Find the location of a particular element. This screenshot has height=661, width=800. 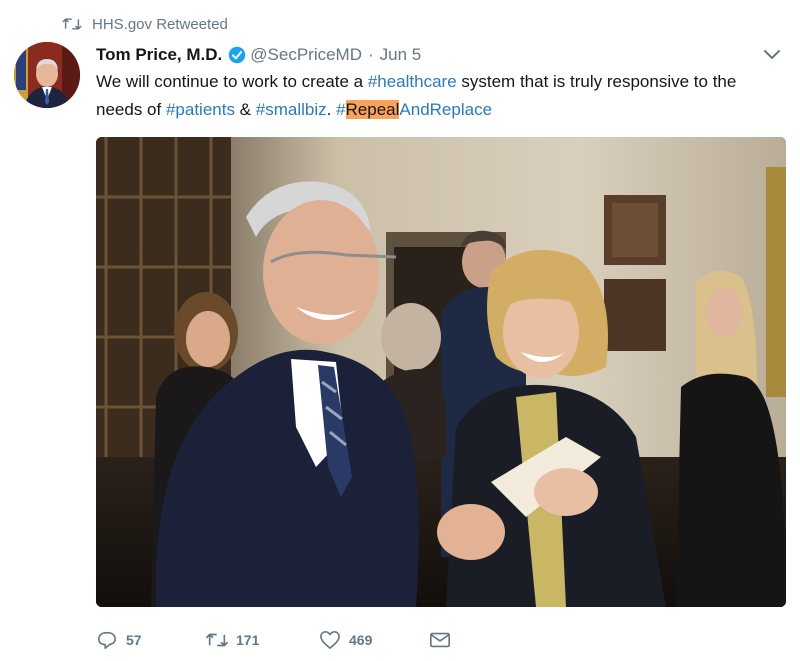

avatar-image is located at coordinates (47, 75).